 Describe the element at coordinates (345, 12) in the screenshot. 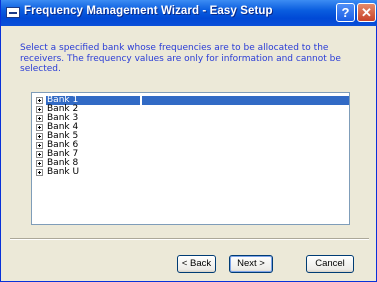

I see `help-button: ?` at that location.